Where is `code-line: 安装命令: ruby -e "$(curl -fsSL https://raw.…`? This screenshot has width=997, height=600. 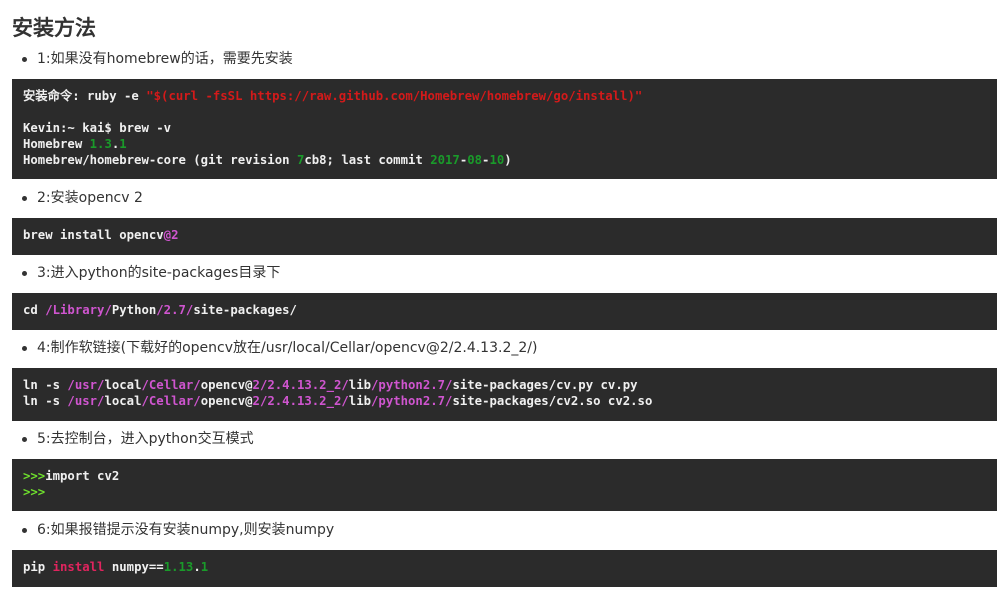 code-line: 安装命令: ruby -e "$(curl -fsSL https://raw.… is located at coordinates (504, 96).